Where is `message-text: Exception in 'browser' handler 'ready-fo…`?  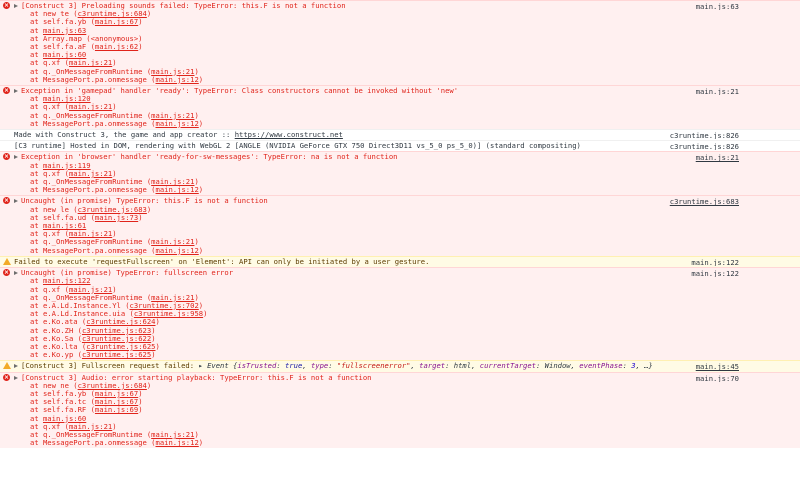 message-text: Exception in 'browser' handler 'ready-fo… is located at coordinates (209, 157).